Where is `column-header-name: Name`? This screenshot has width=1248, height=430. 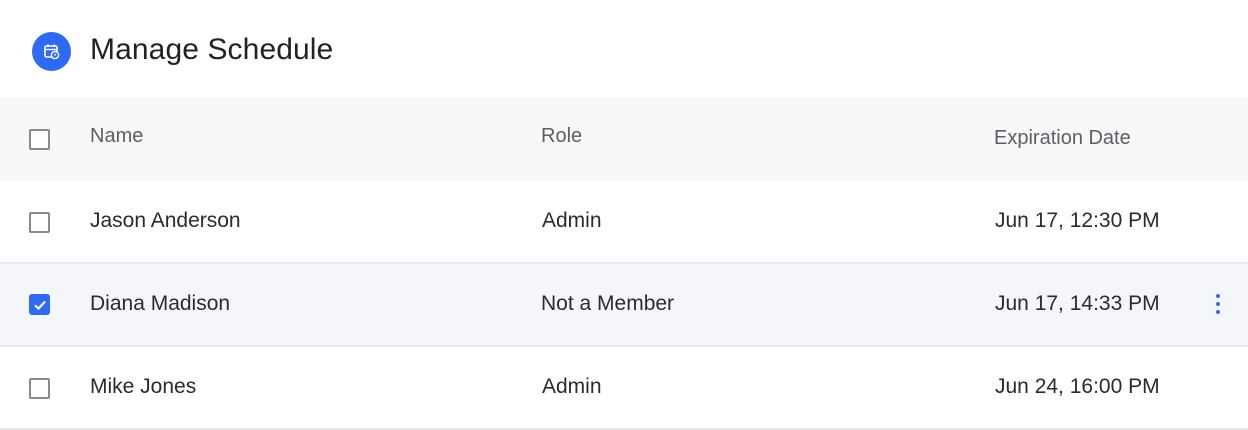
column-header-name: Name is located at coordinates (116, 136).